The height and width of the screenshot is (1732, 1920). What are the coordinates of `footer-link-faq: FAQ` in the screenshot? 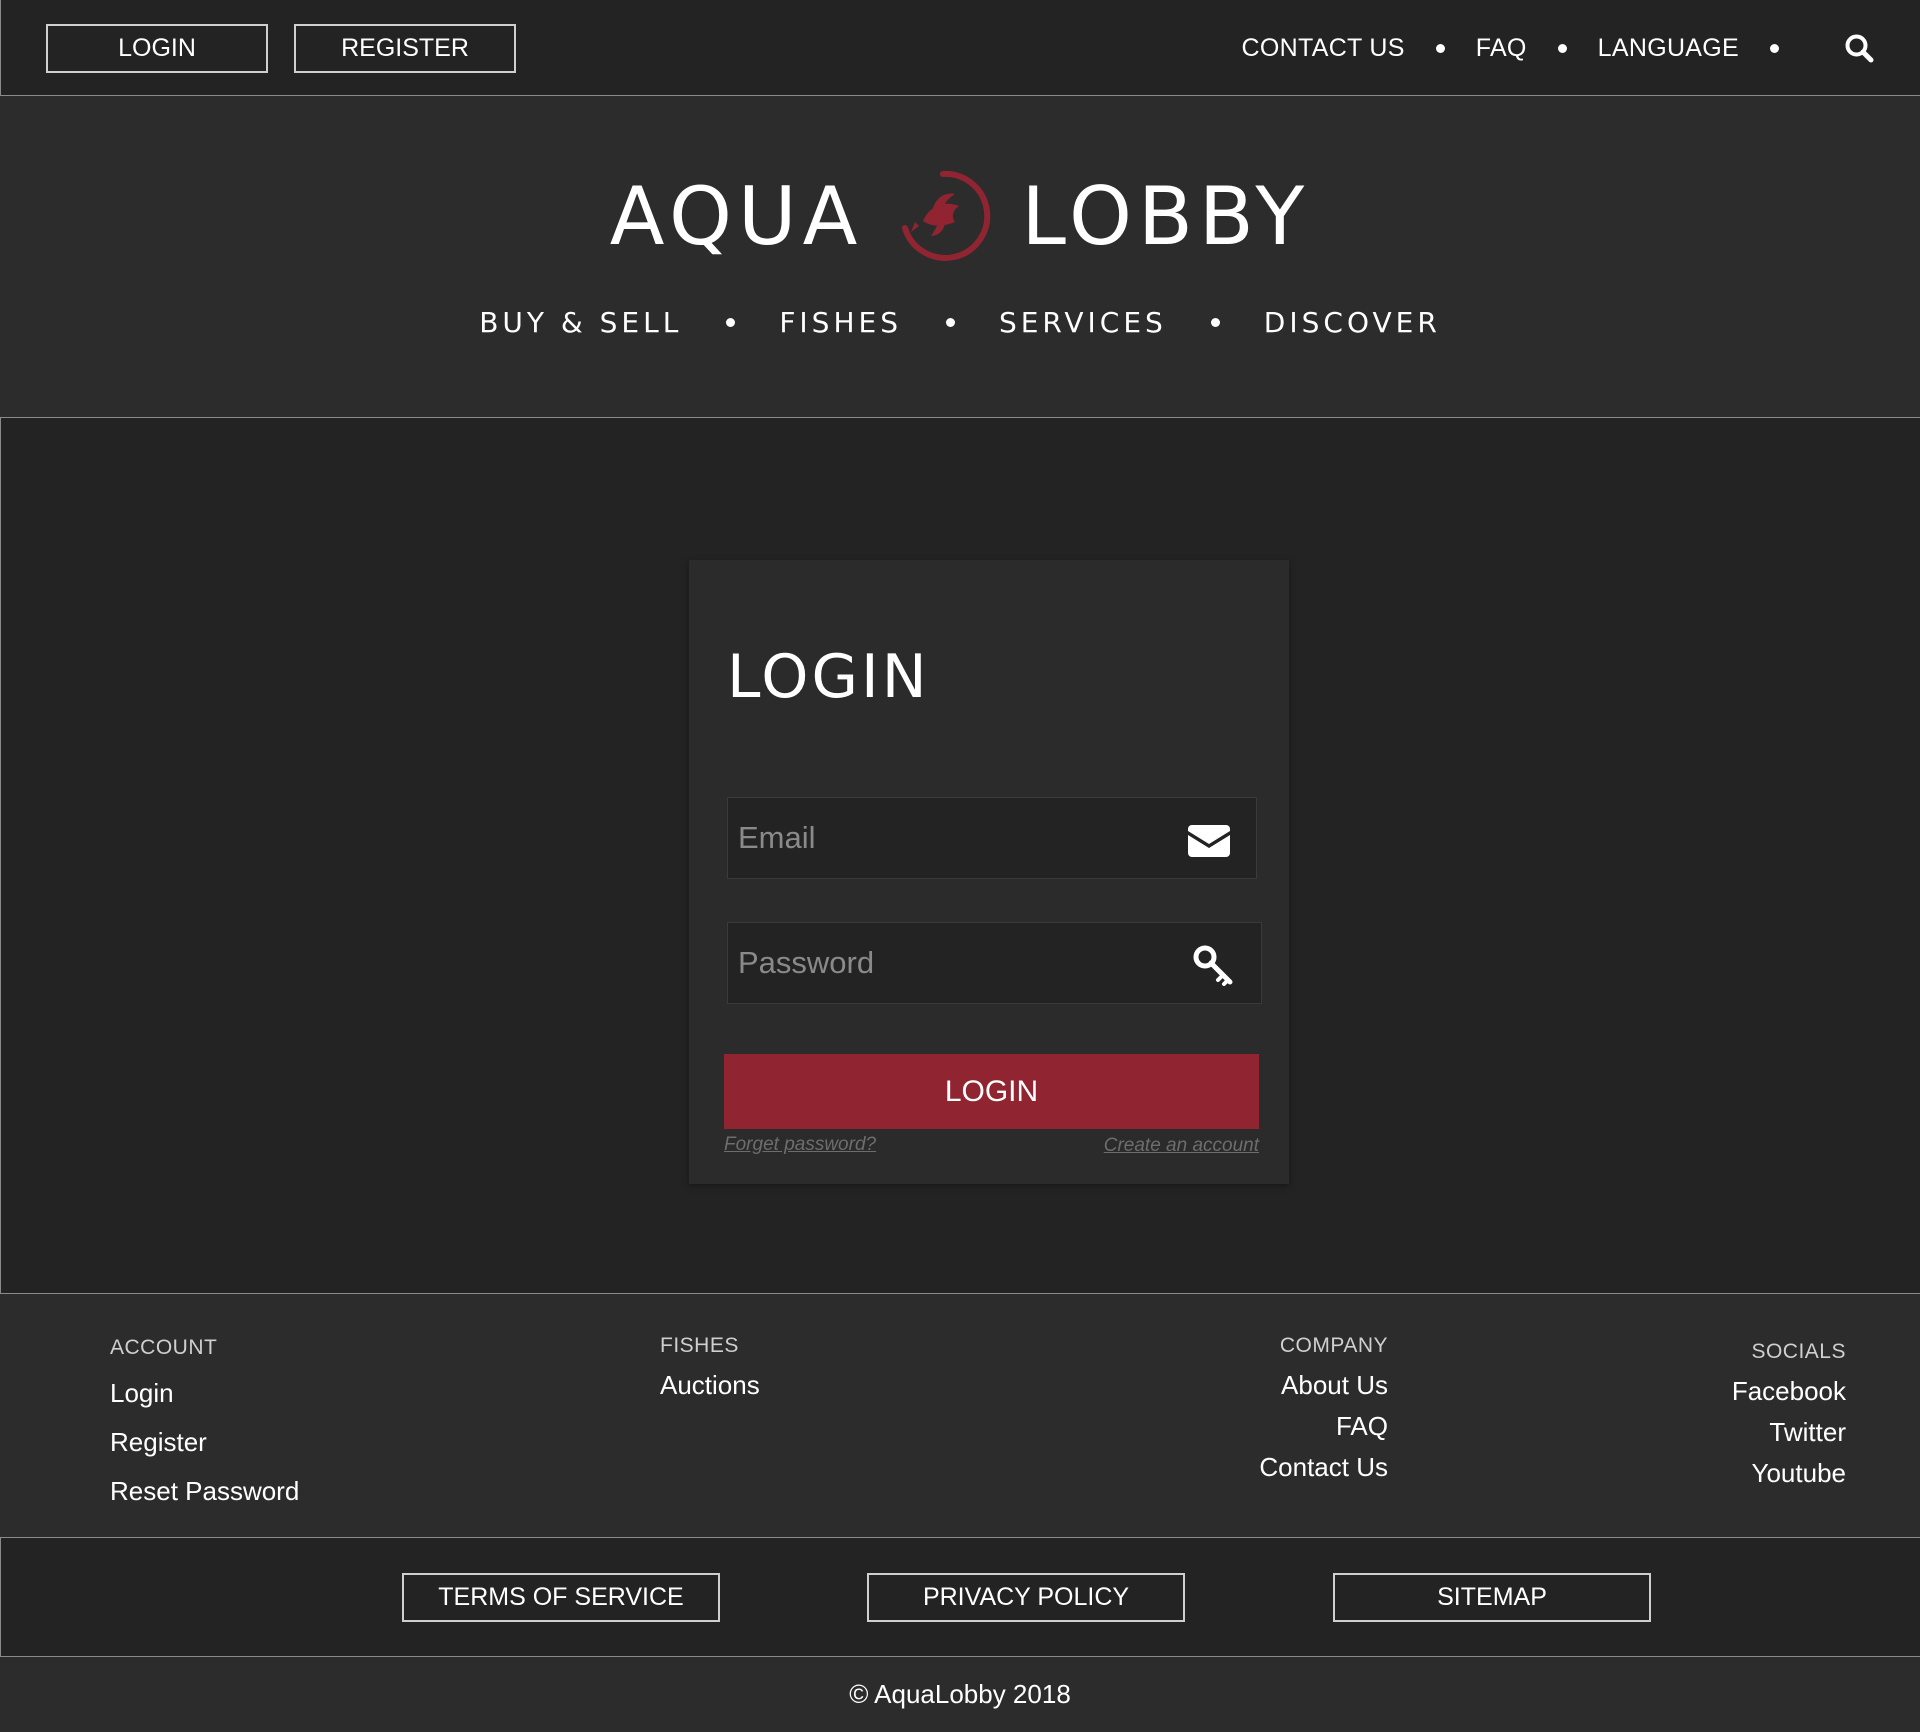 It's located at (1323, 1426).